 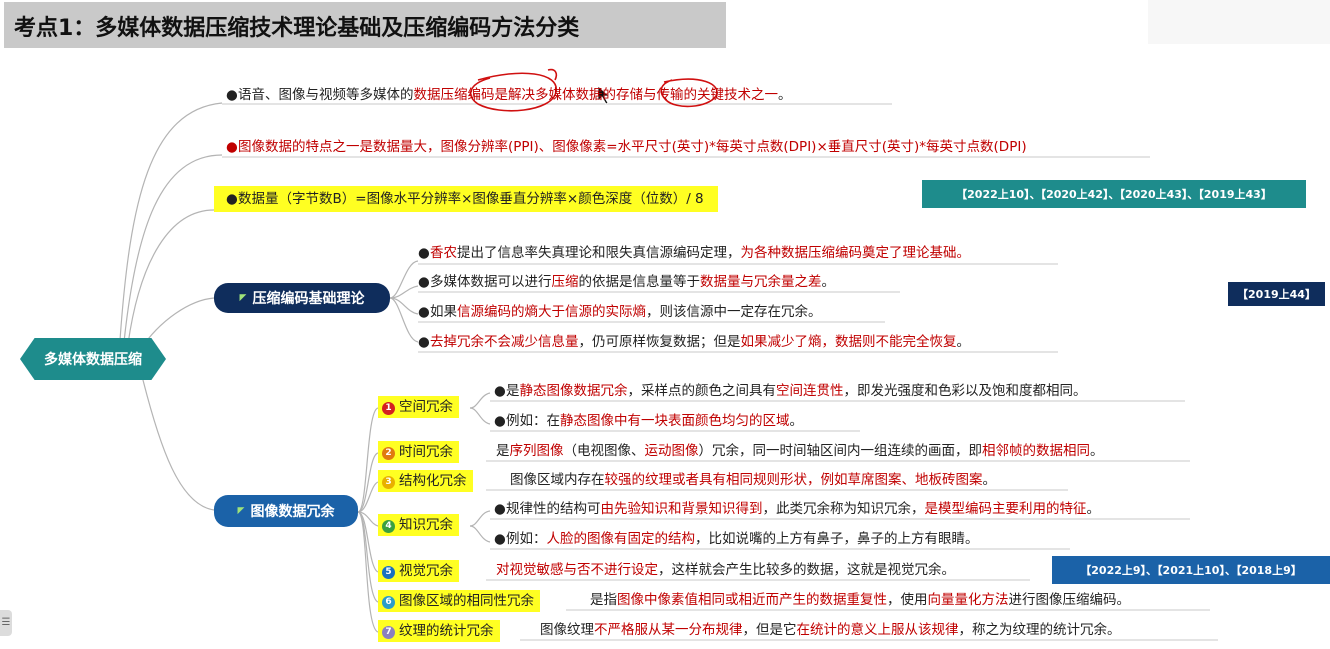 What do you see at coordinates (725, 570) in the screenshot?
I see `visual-desc: 对视觉敏感与否不进行设定，这样就会产生比较多的数据，这就是视觉冗余。` at bounding box center [725, 570].